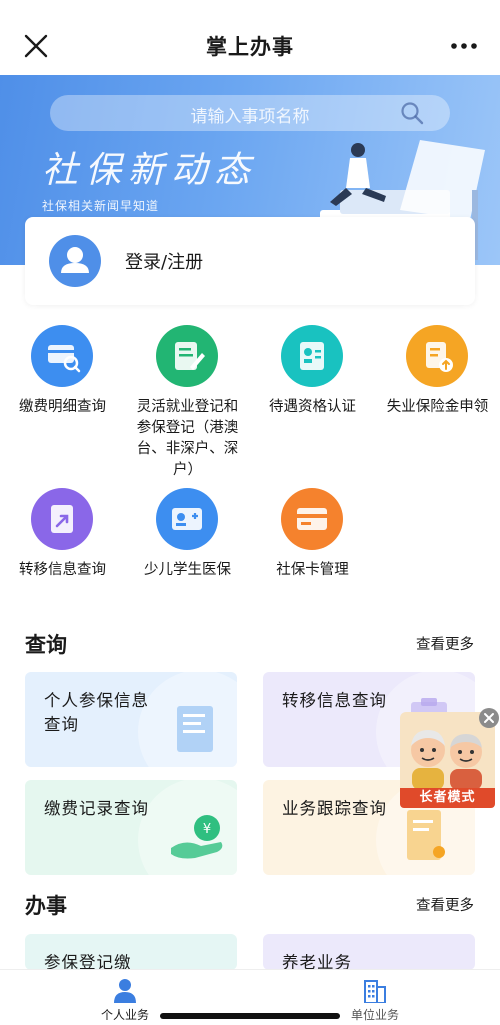  What do you see at coordinates (96, 808) in the screenshot?
I see `card-label: 缴费记录查询` at bounding box center [96, 808].